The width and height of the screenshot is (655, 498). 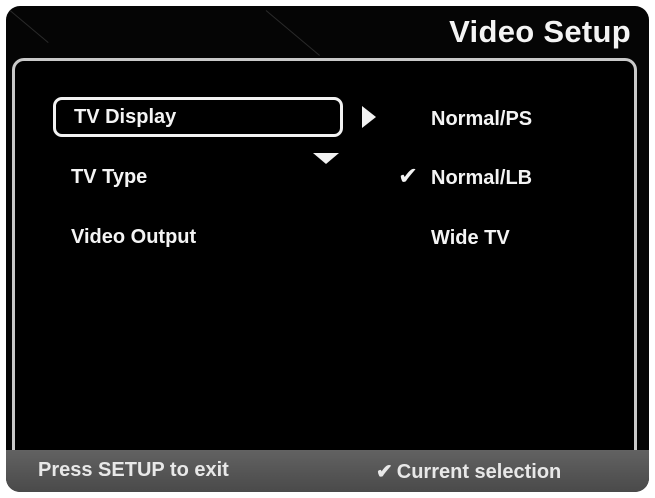 I want to click on page-title: Video Setup, so click(x=540, y=31).